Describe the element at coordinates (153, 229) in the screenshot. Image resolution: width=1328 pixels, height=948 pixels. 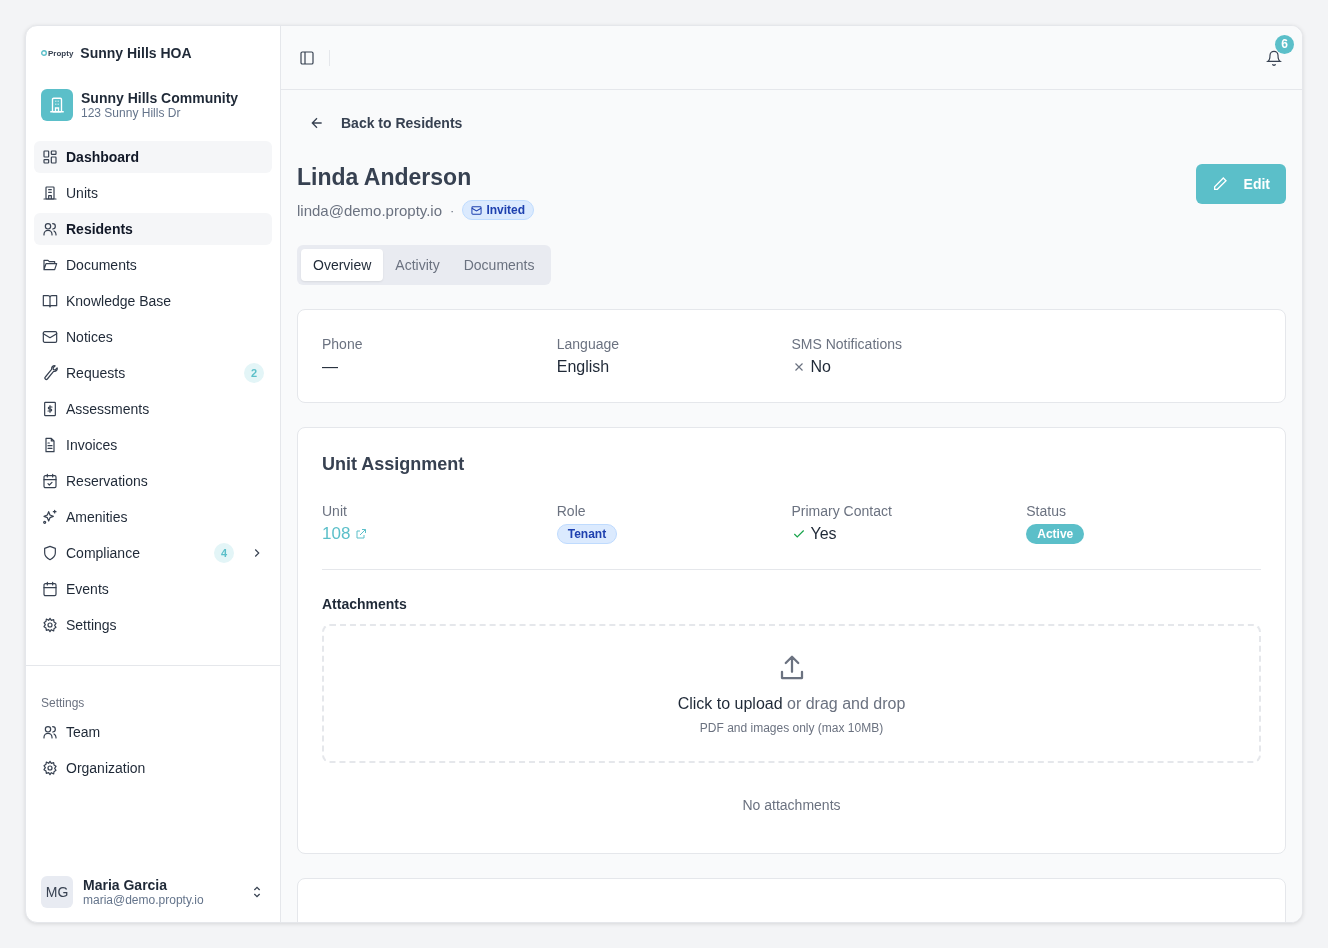
I see `nav-item: Residents` at that location.